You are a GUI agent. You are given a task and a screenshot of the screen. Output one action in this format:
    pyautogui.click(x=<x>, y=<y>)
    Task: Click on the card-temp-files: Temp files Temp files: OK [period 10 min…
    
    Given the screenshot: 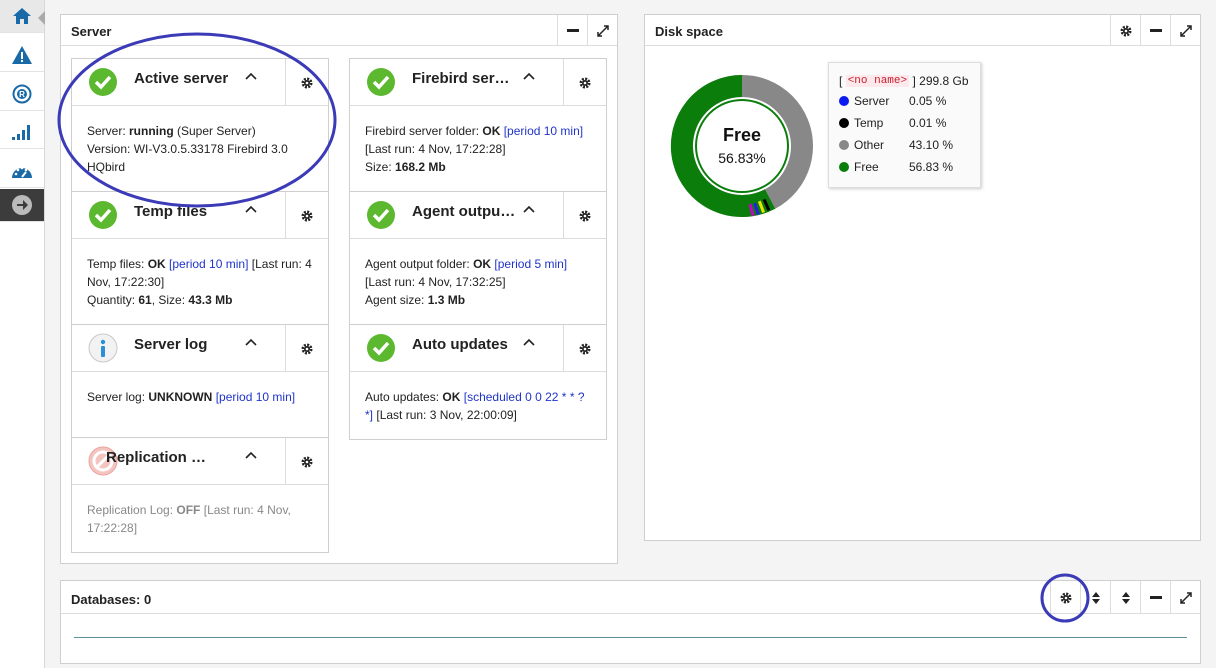 What is the action you would take?
    pyautogui.click(x=200, y=258)
    